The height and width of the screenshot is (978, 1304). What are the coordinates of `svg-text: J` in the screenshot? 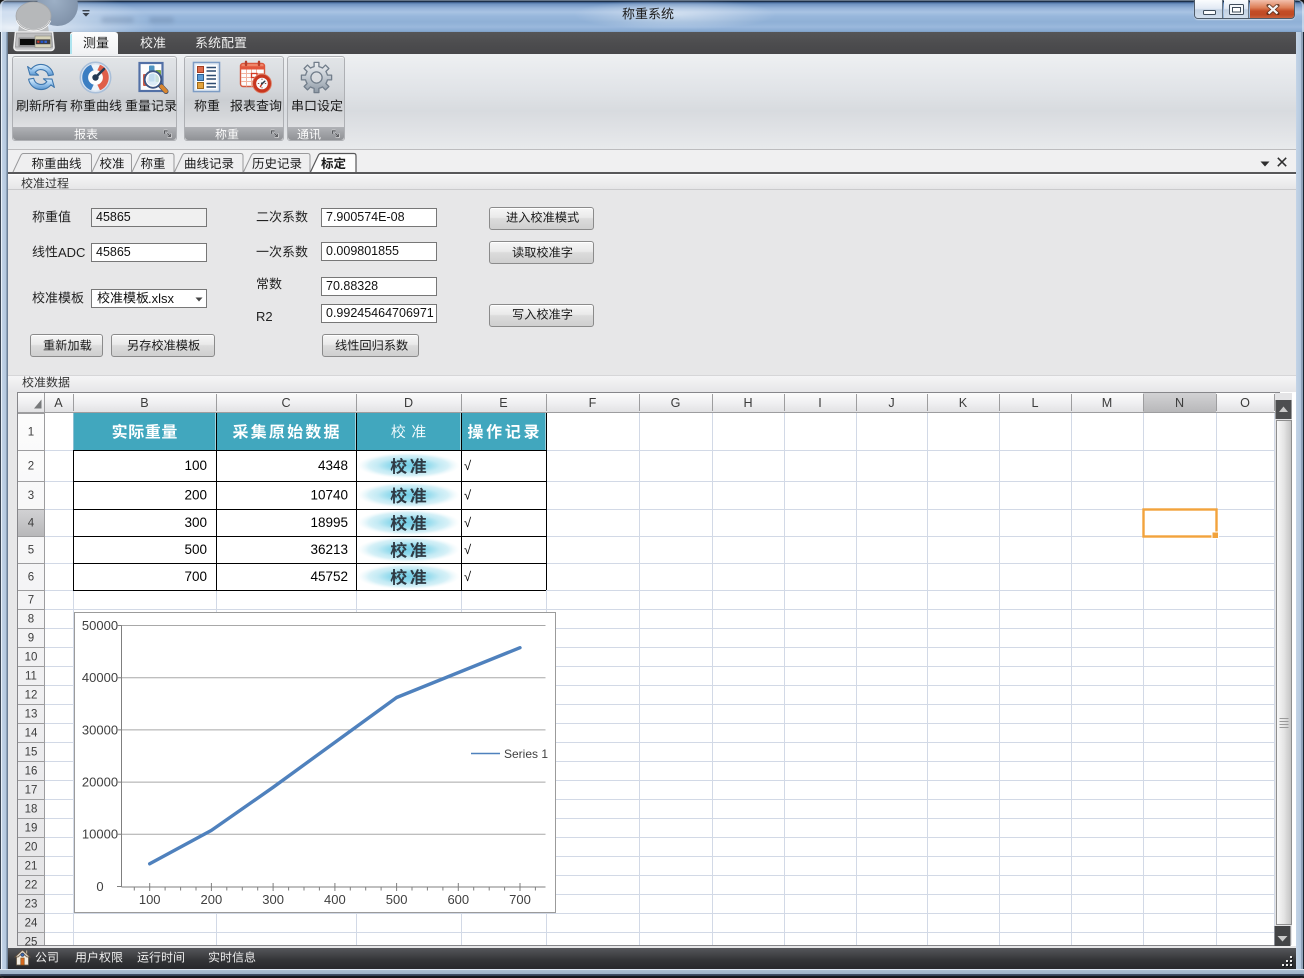 It's located at (891, 403).